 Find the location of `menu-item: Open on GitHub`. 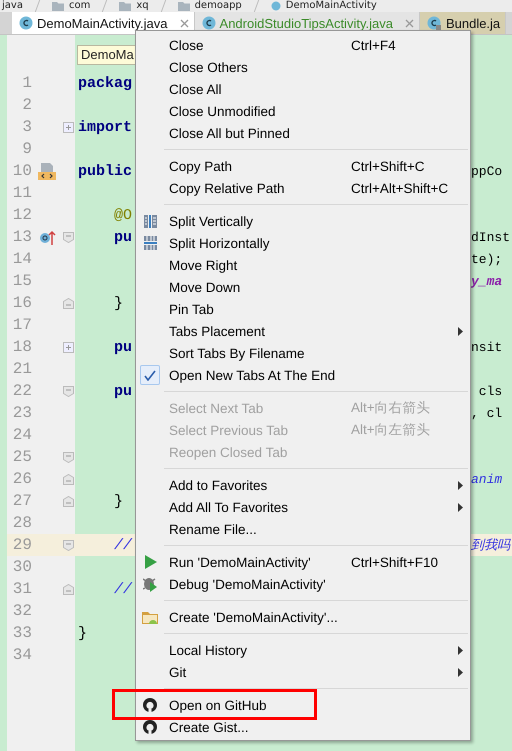

menu-item: Open on GitHub is located at coordinates (303, 705).